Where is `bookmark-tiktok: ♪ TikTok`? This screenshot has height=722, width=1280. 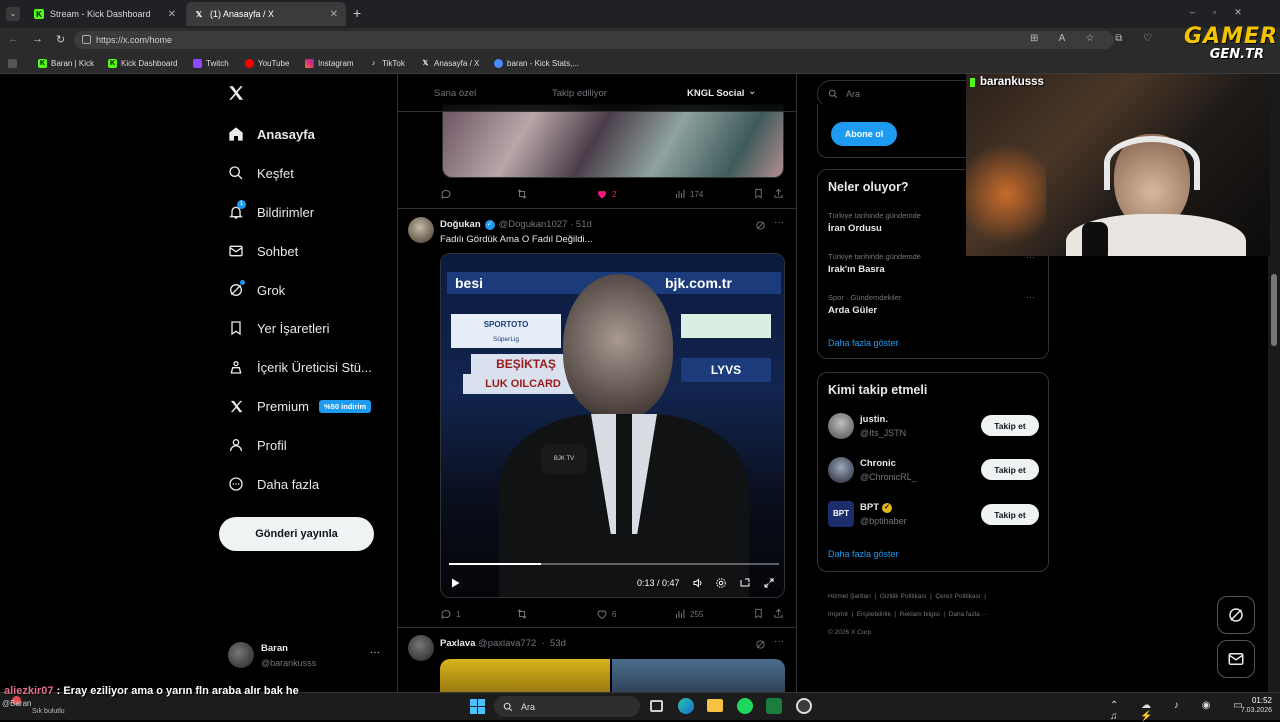 bookmark-tiktok: ♪ TikTok is located at coordinates (387, 63).